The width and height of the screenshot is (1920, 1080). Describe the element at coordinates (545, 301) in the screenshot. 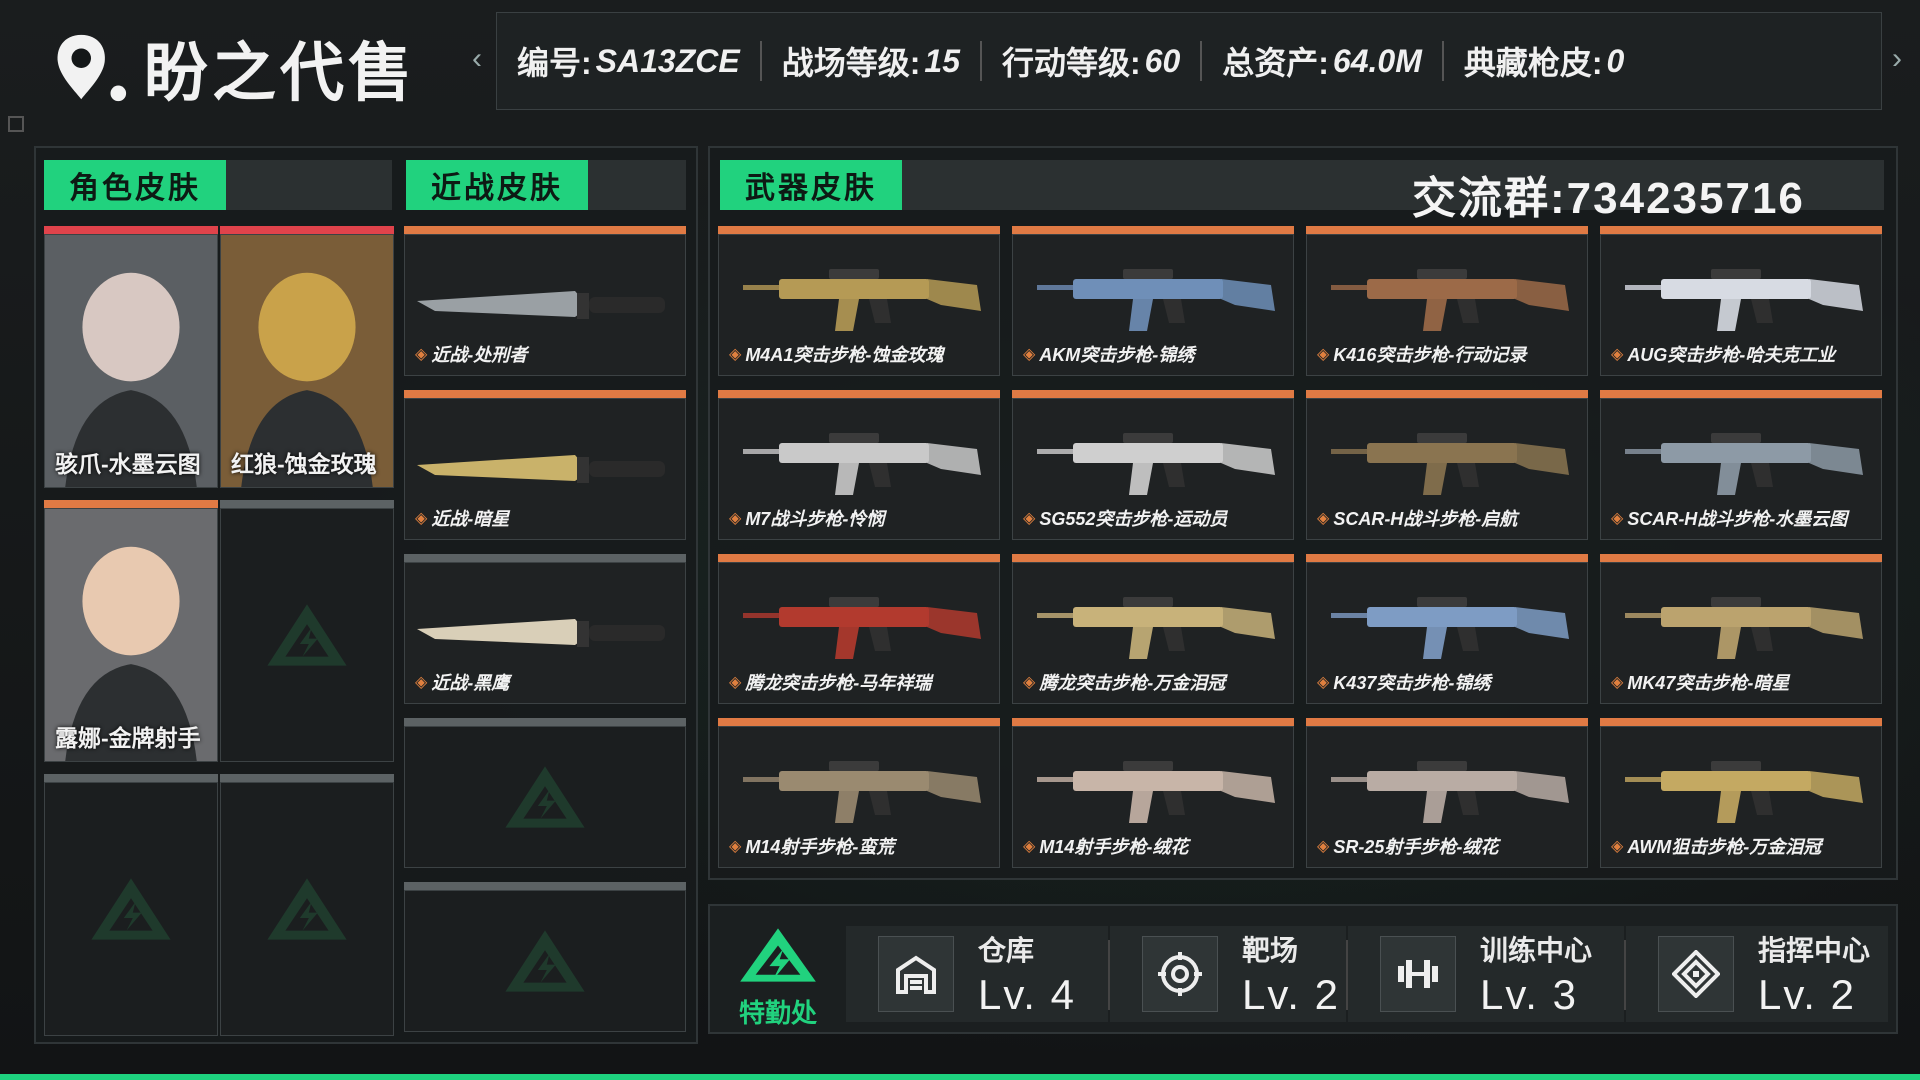

I see `melee-skin-card: ◈ 近战-处刑者` at that location.